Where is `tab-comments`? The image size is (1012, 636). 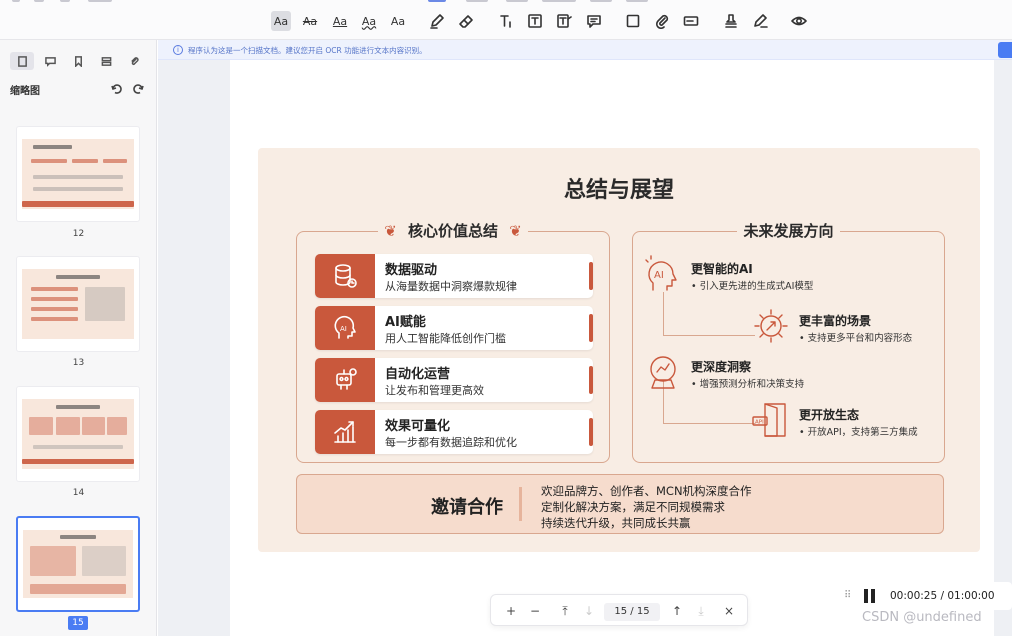 tab-comments is located at coordinates (50, 61).